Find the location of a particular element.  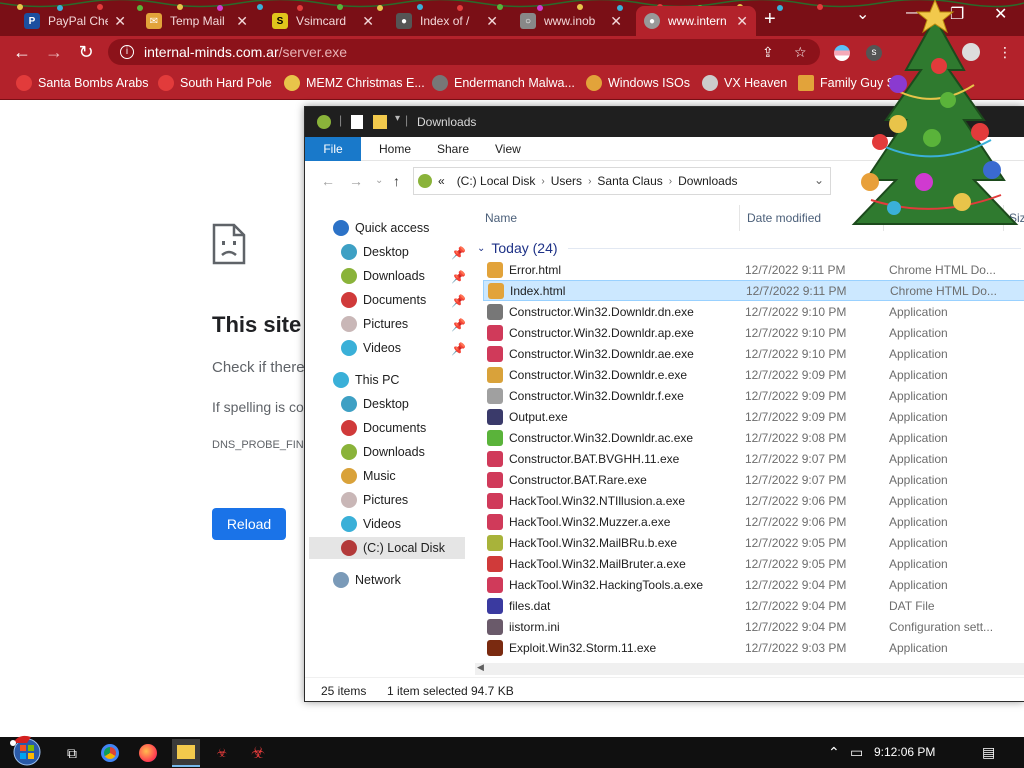

column-header-name: Name is located at coordinates (501, 218).